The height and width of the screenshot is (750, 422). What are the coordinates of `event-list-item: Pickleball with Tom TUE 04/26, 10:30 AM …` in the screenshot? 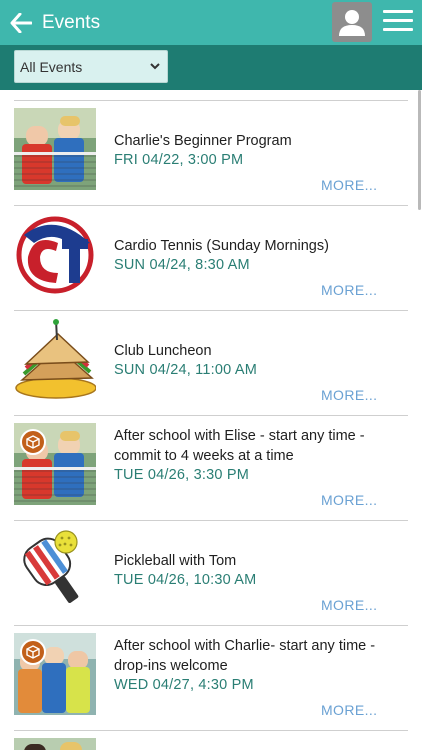 It's located at (211, 572).